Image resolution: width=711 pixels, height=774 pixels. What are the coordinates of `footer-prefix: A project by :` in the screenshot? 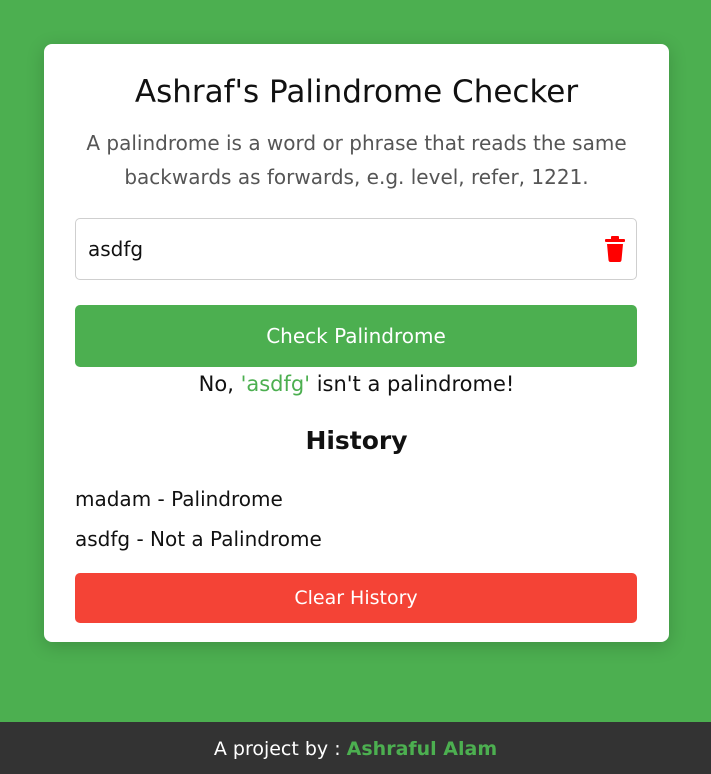 It's located at (280, 749).